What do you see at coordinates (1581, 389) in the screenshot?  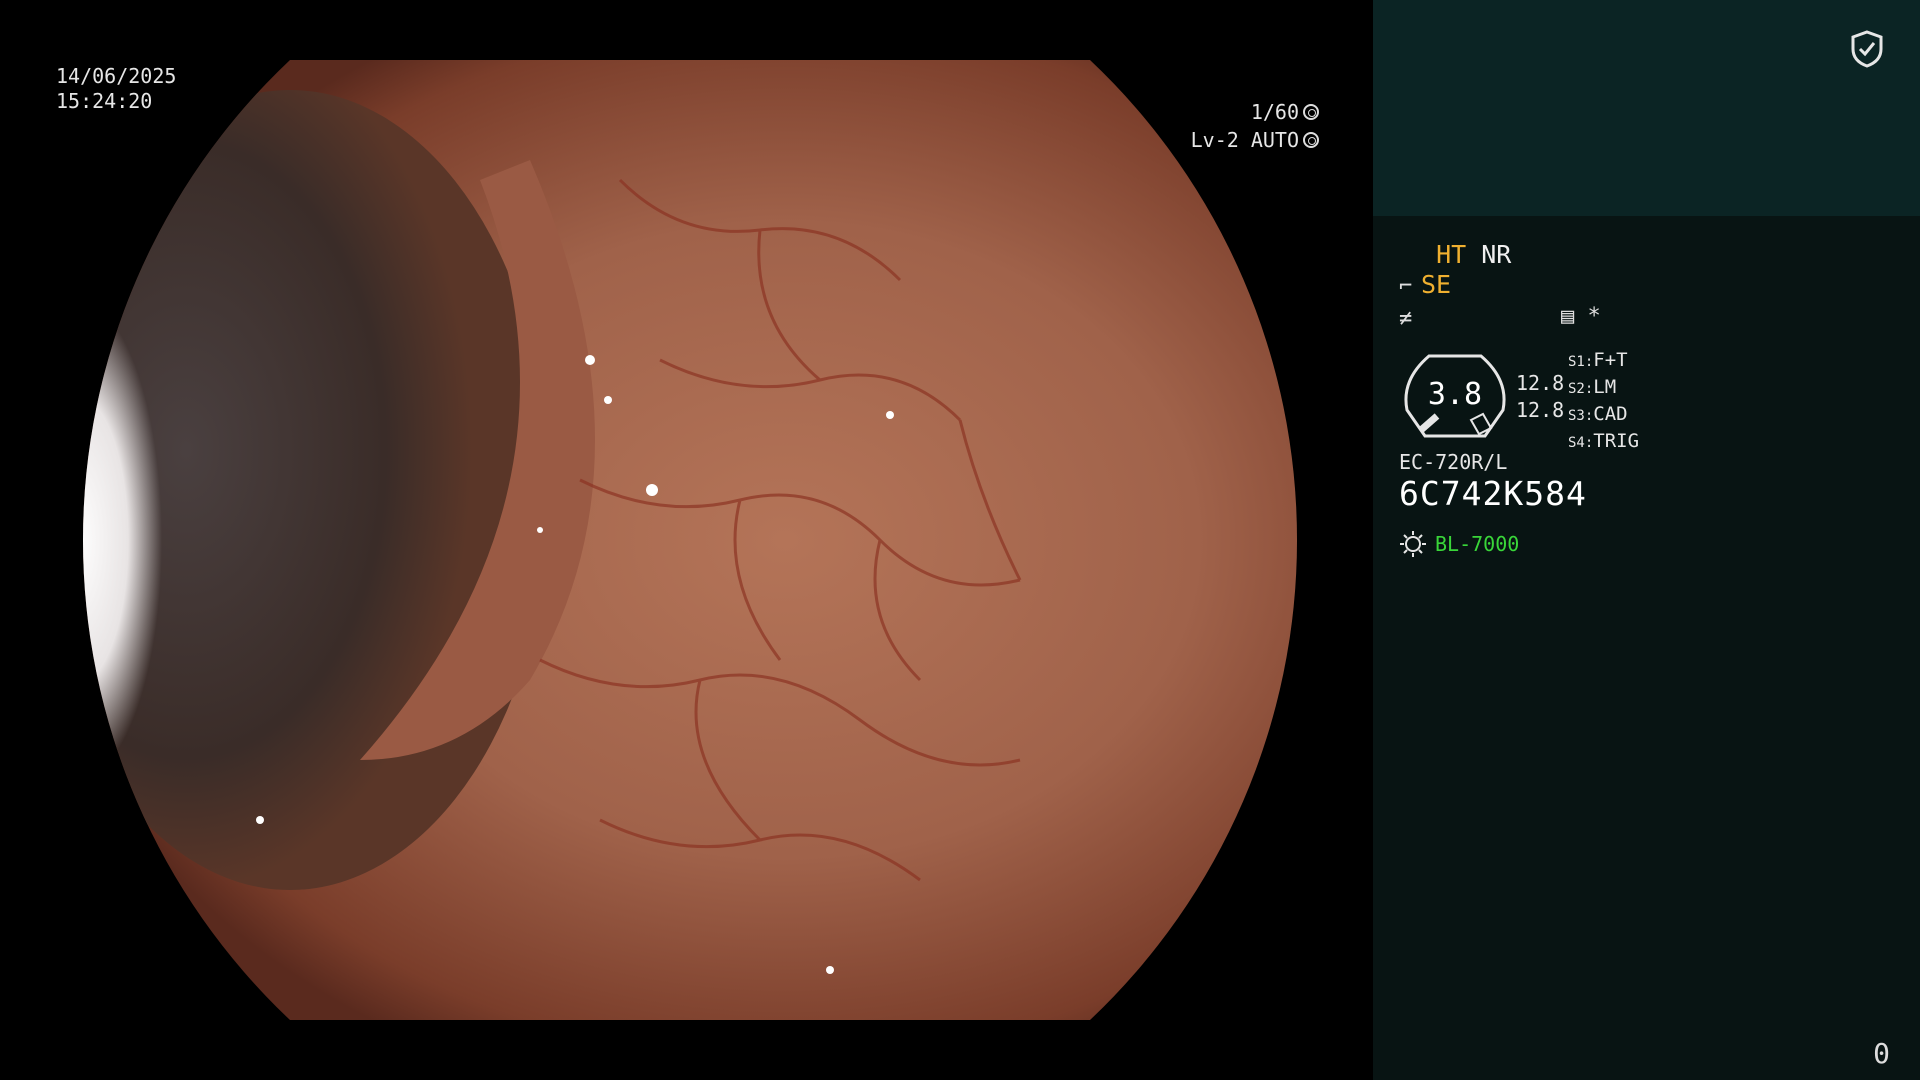 I see `switch-key: S2:` at bounding box center [1581, 389].